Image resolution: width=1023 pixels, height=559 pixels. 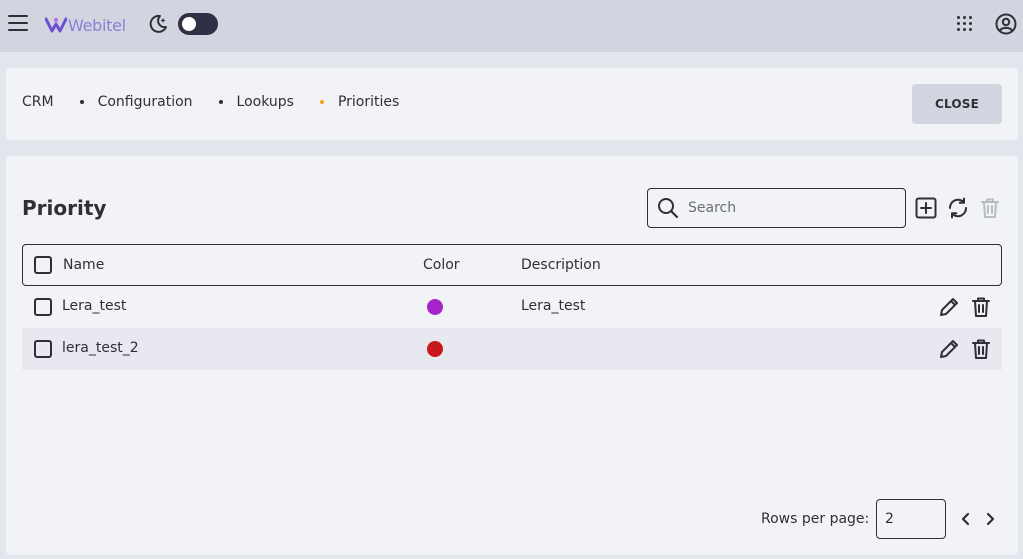 What do you see at coordinates (512, 307) in the screenshot?
I see `table-row: Lera_test Lera_test` at bounding box center [512, 307].